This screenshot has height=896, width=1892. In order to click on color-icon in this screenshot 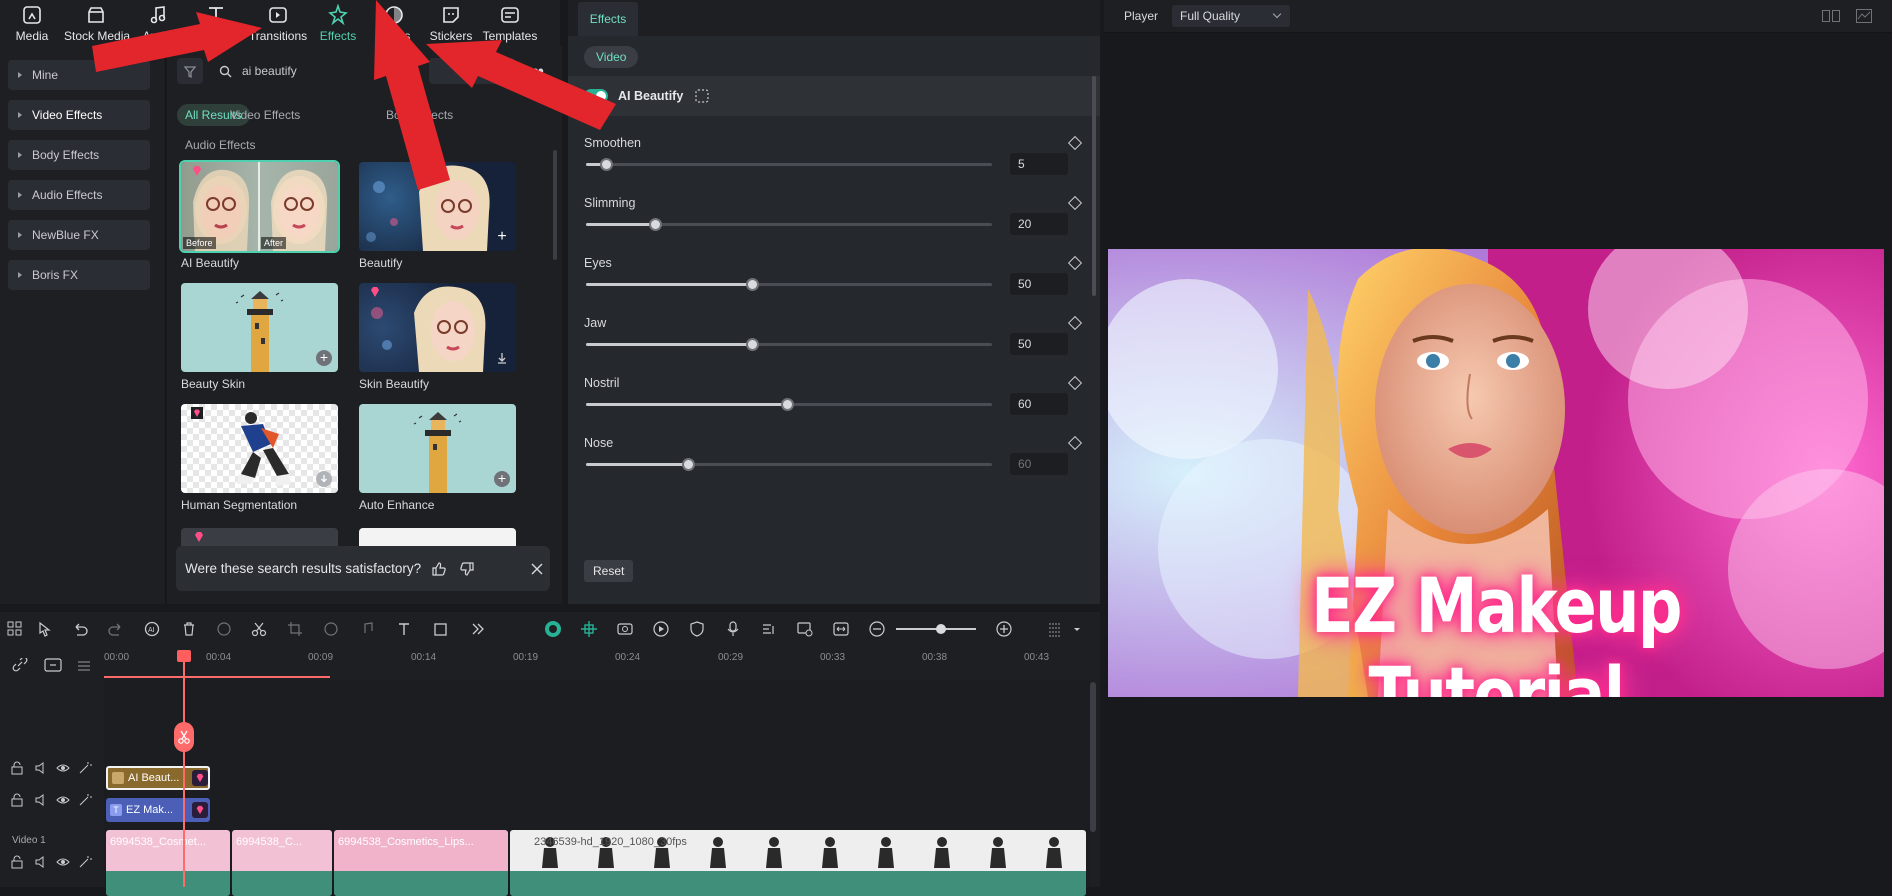, I will do `click(331, 629)`.